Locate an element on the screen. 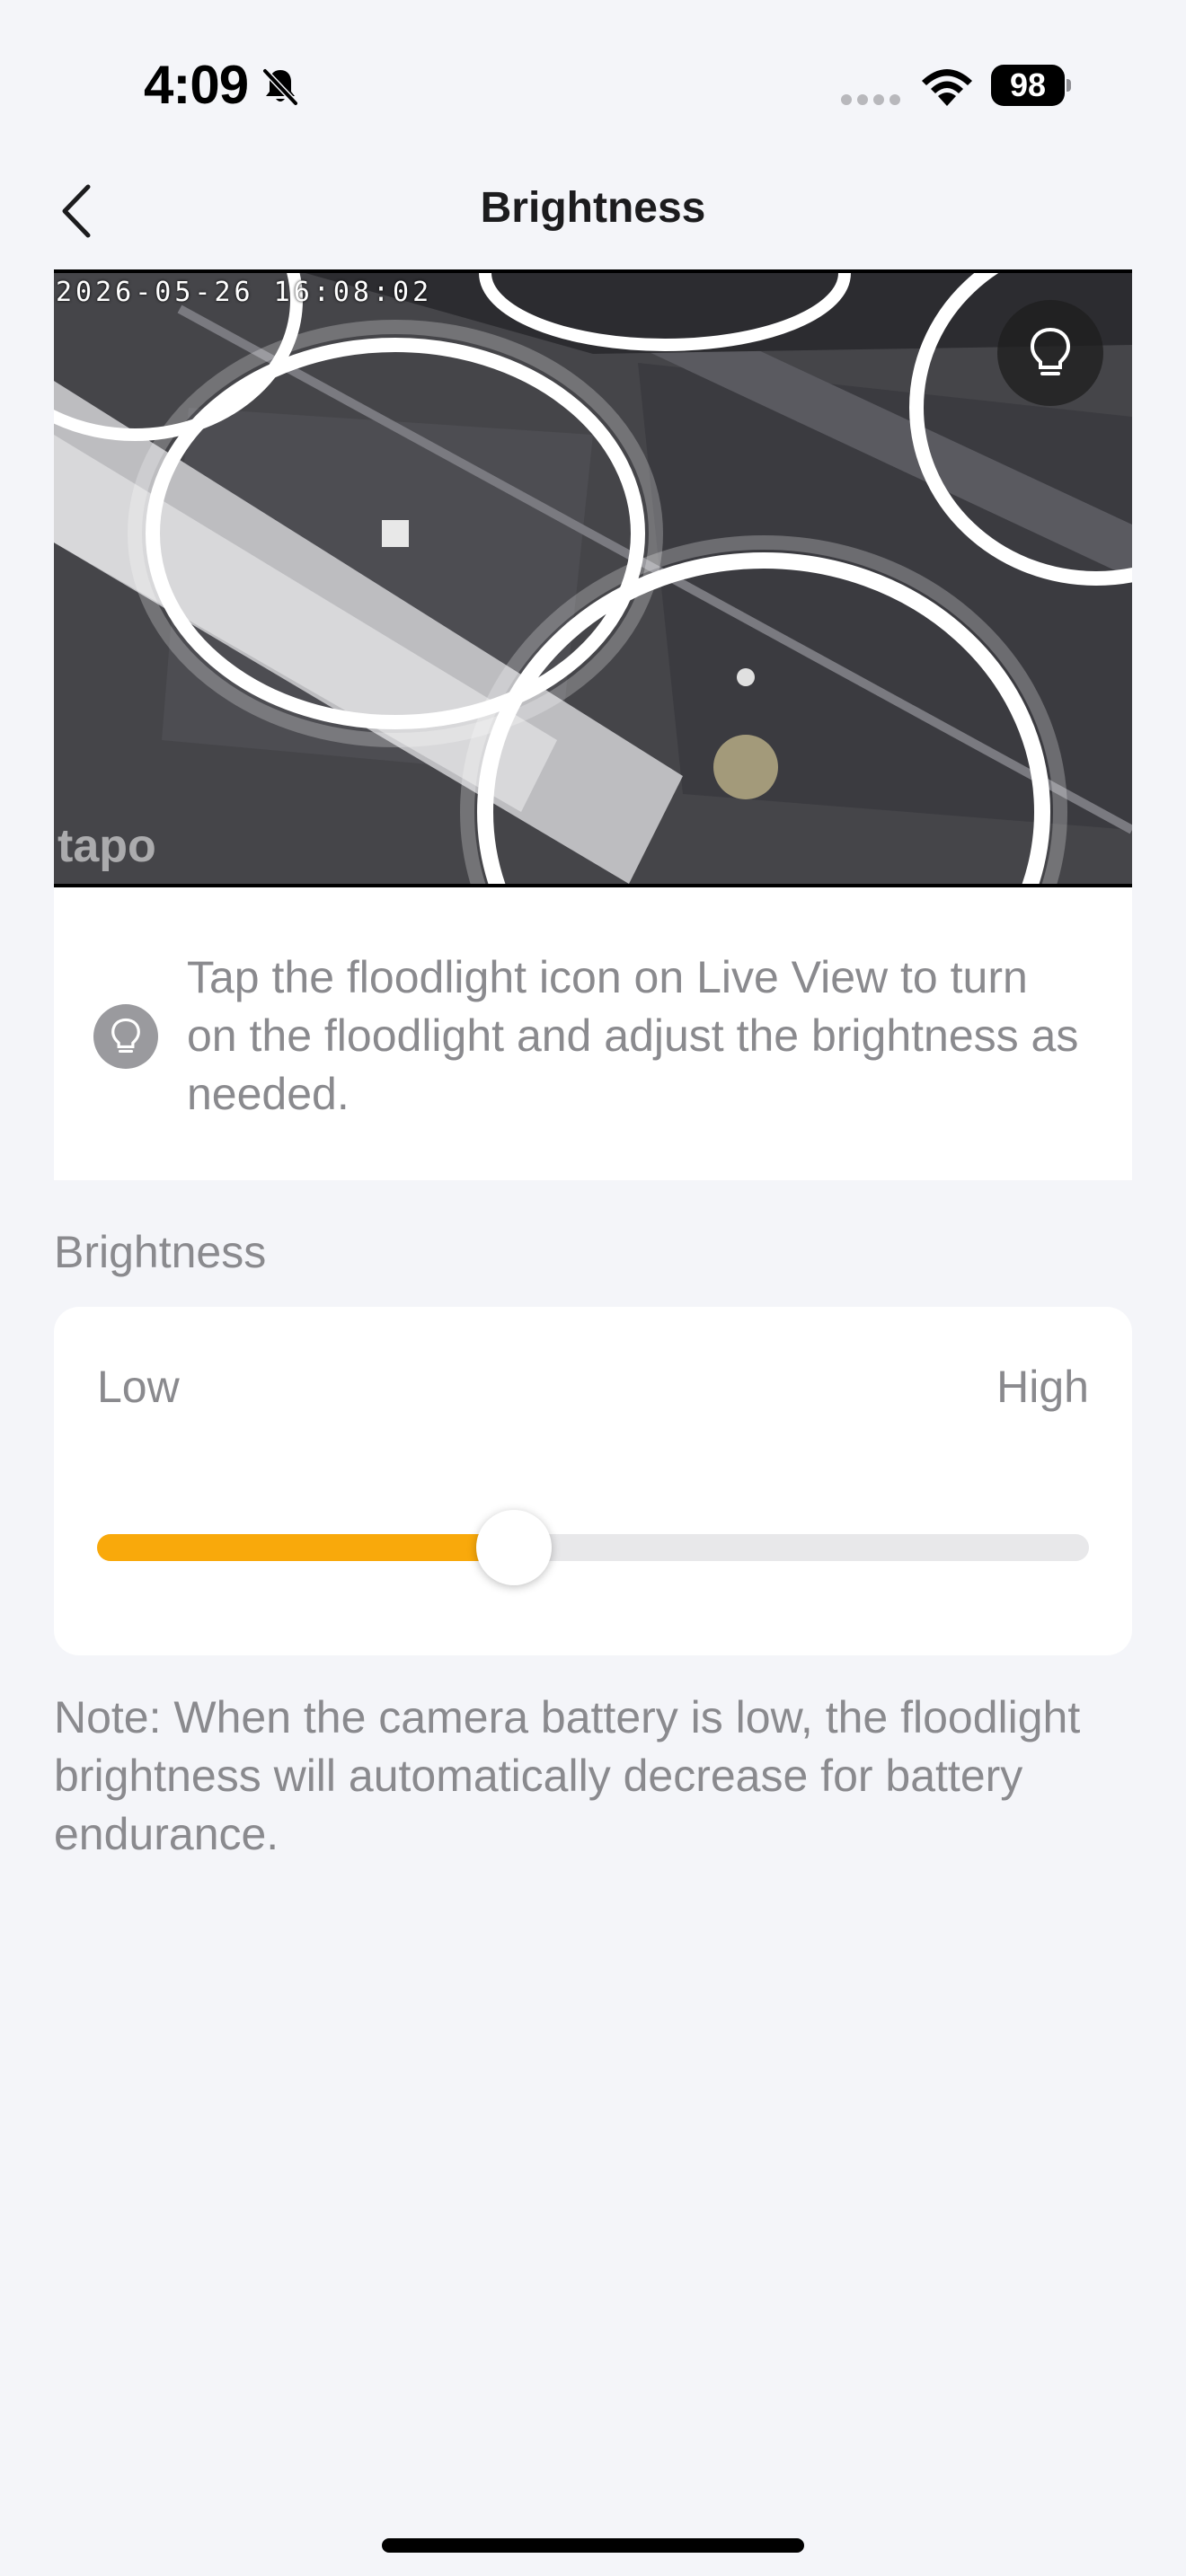 This screenshot has width=1186, height=2576. signal-dots-icon is located at coordinates (870, 99).